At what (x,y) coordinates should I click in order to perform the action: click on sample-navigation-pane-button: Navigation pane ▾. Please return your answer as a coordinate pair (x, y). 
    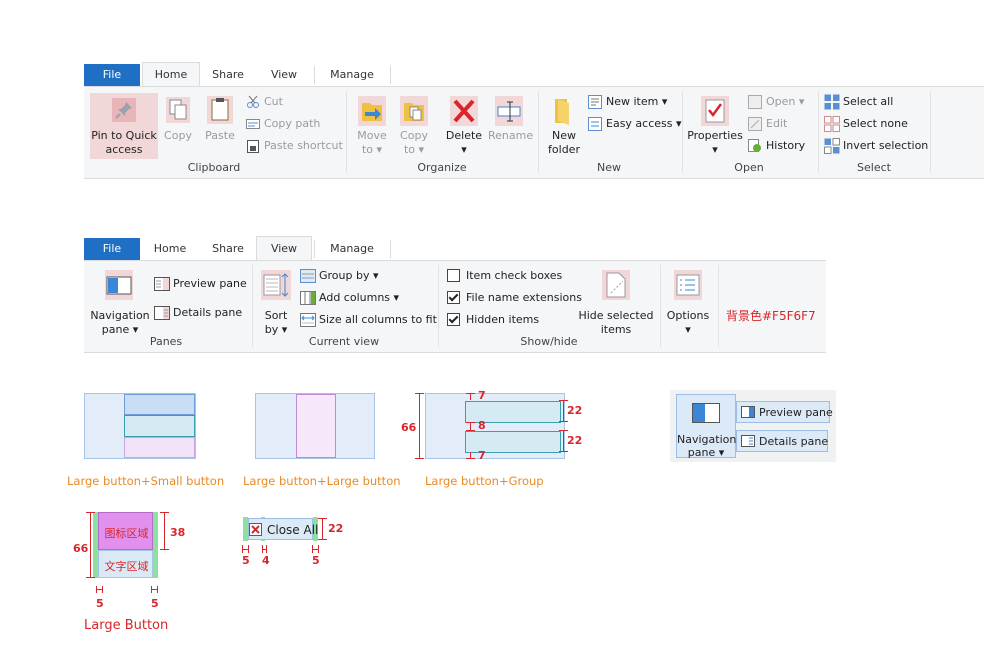
    Looking at the image, I should click on (706, 426).